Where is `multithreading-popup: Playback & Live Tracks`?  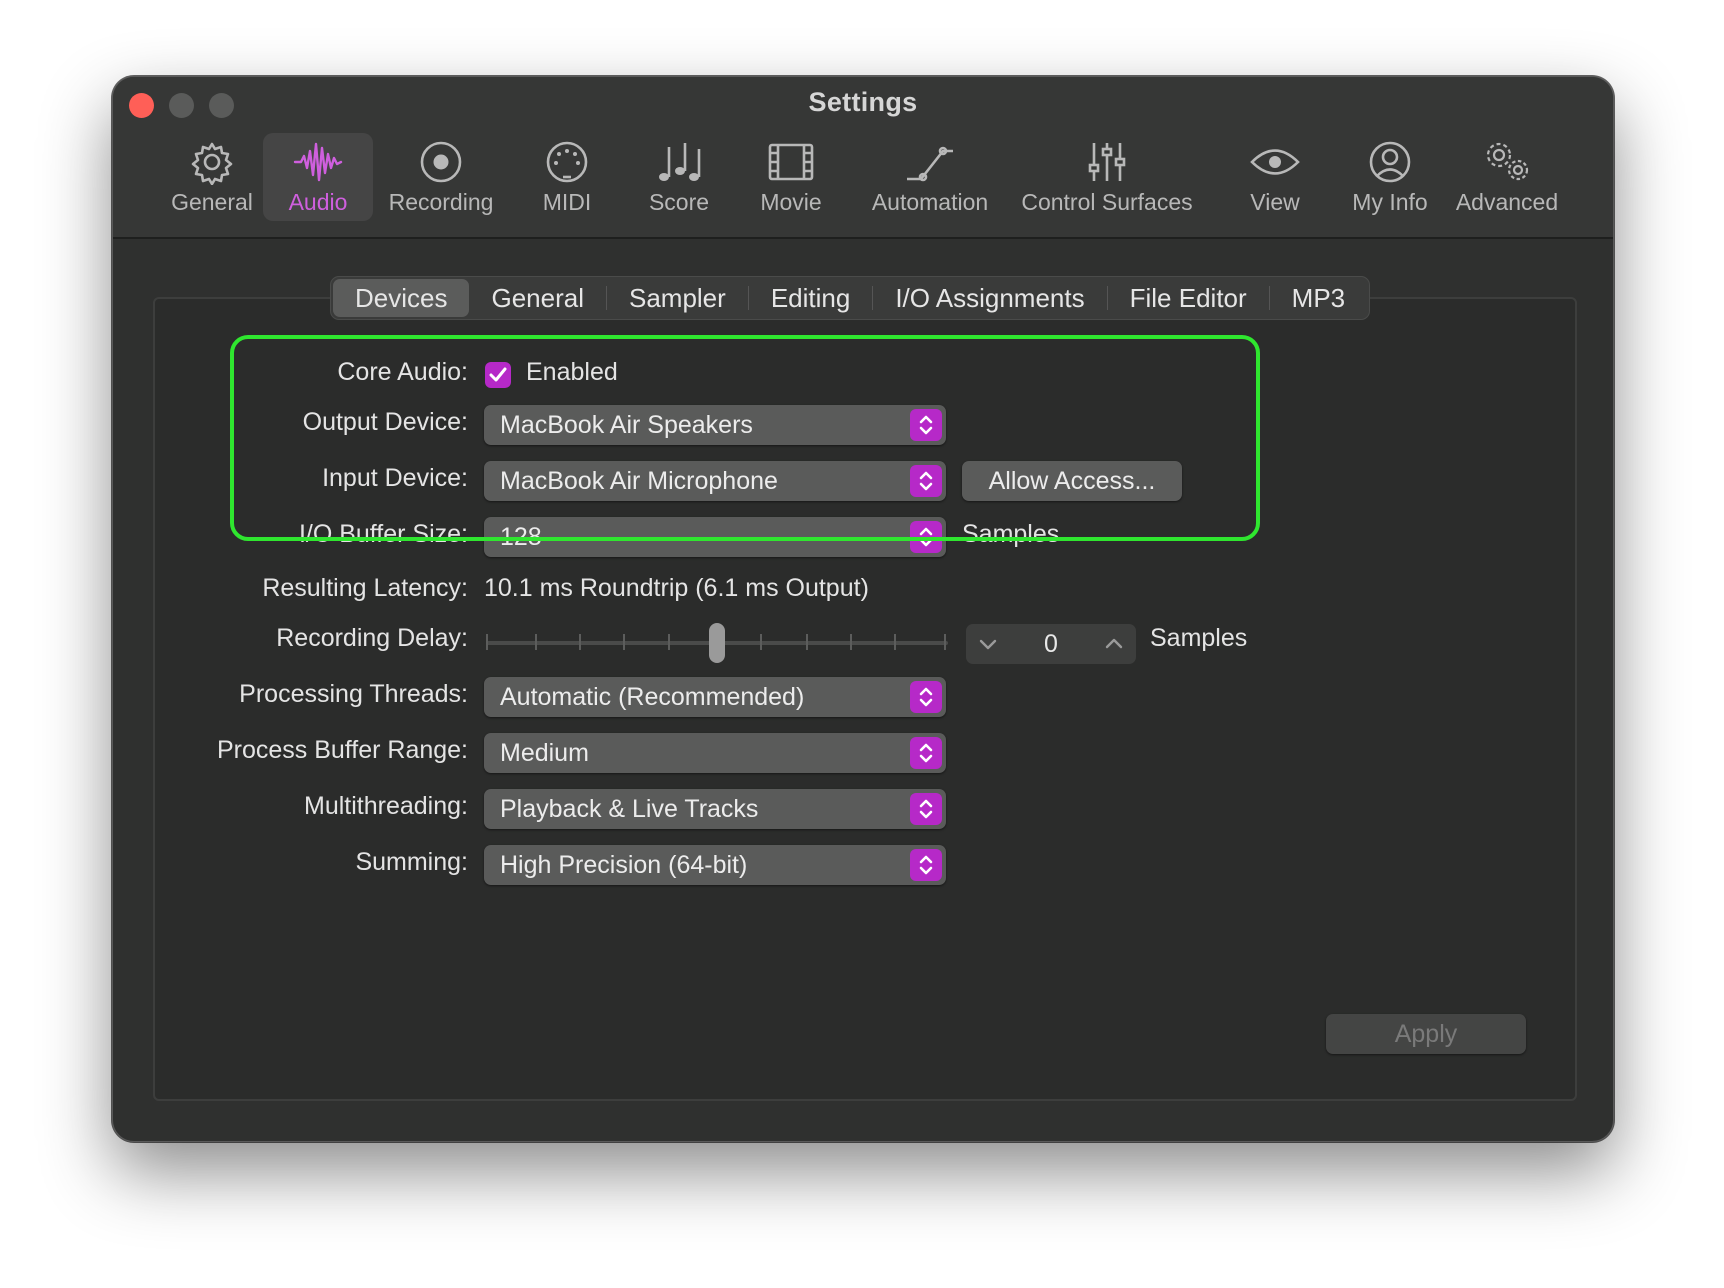 multithreading-popup: Playback & Live Tracks is located at coordinates (715, 809).